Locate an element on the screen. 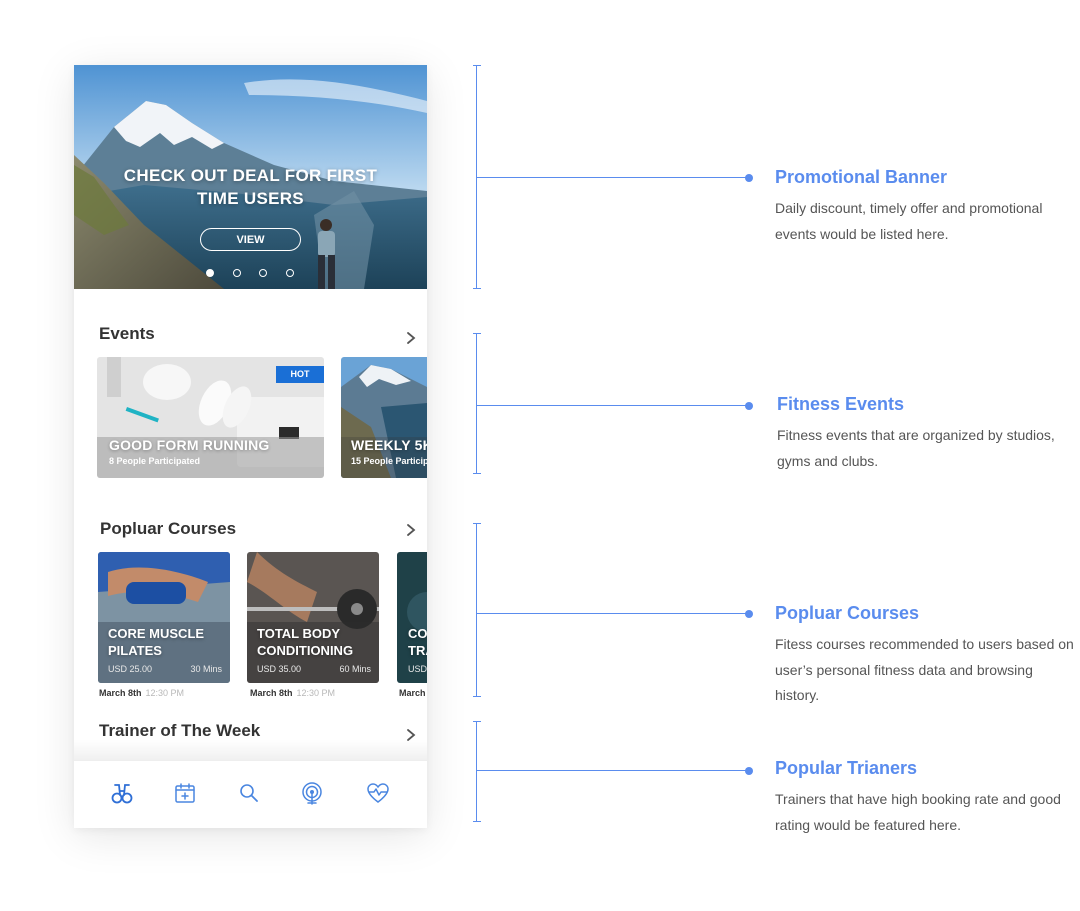  course-duration: 30 Mins is located at coordinates (206, 669).